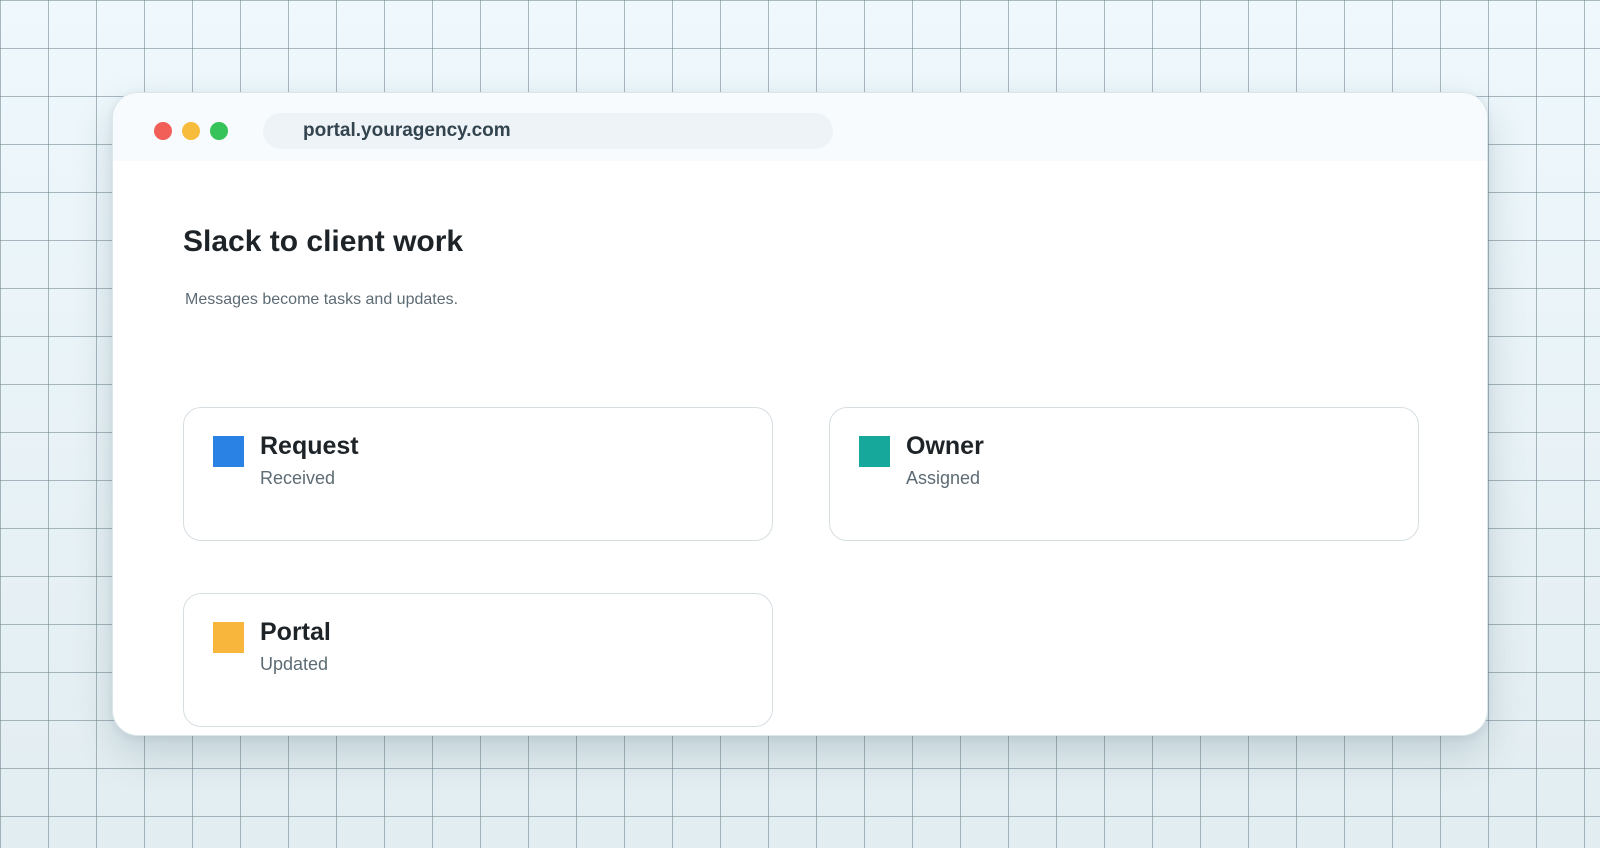  Describe the element at coordinates (191, 131) in the screenshot. I see `minimize-window-button` at that location.